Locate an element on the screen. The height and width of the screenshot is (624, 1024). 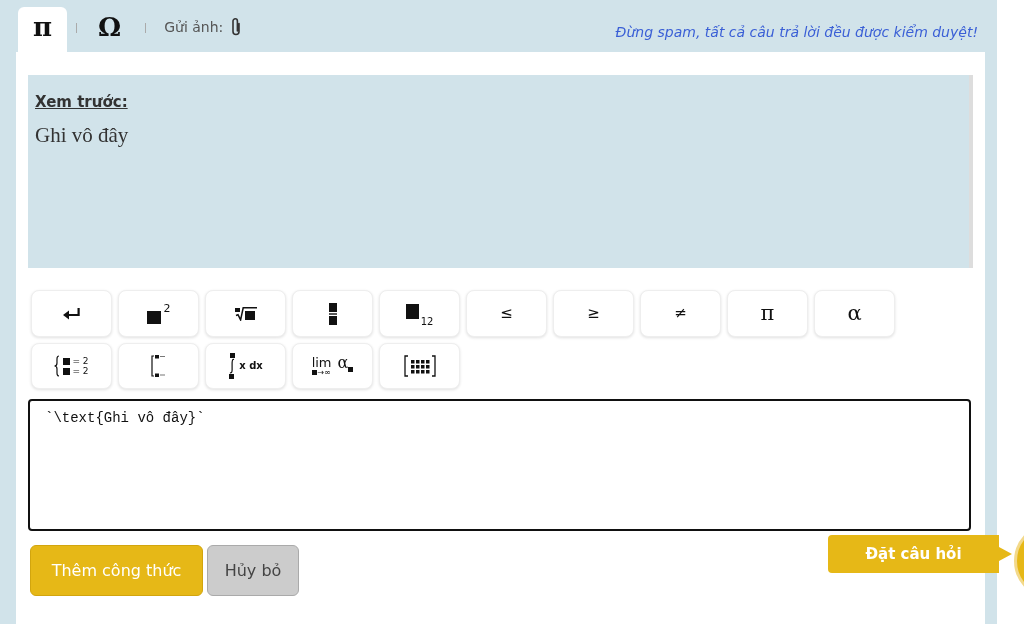
enter-icon is located at coordinates (71, 313).